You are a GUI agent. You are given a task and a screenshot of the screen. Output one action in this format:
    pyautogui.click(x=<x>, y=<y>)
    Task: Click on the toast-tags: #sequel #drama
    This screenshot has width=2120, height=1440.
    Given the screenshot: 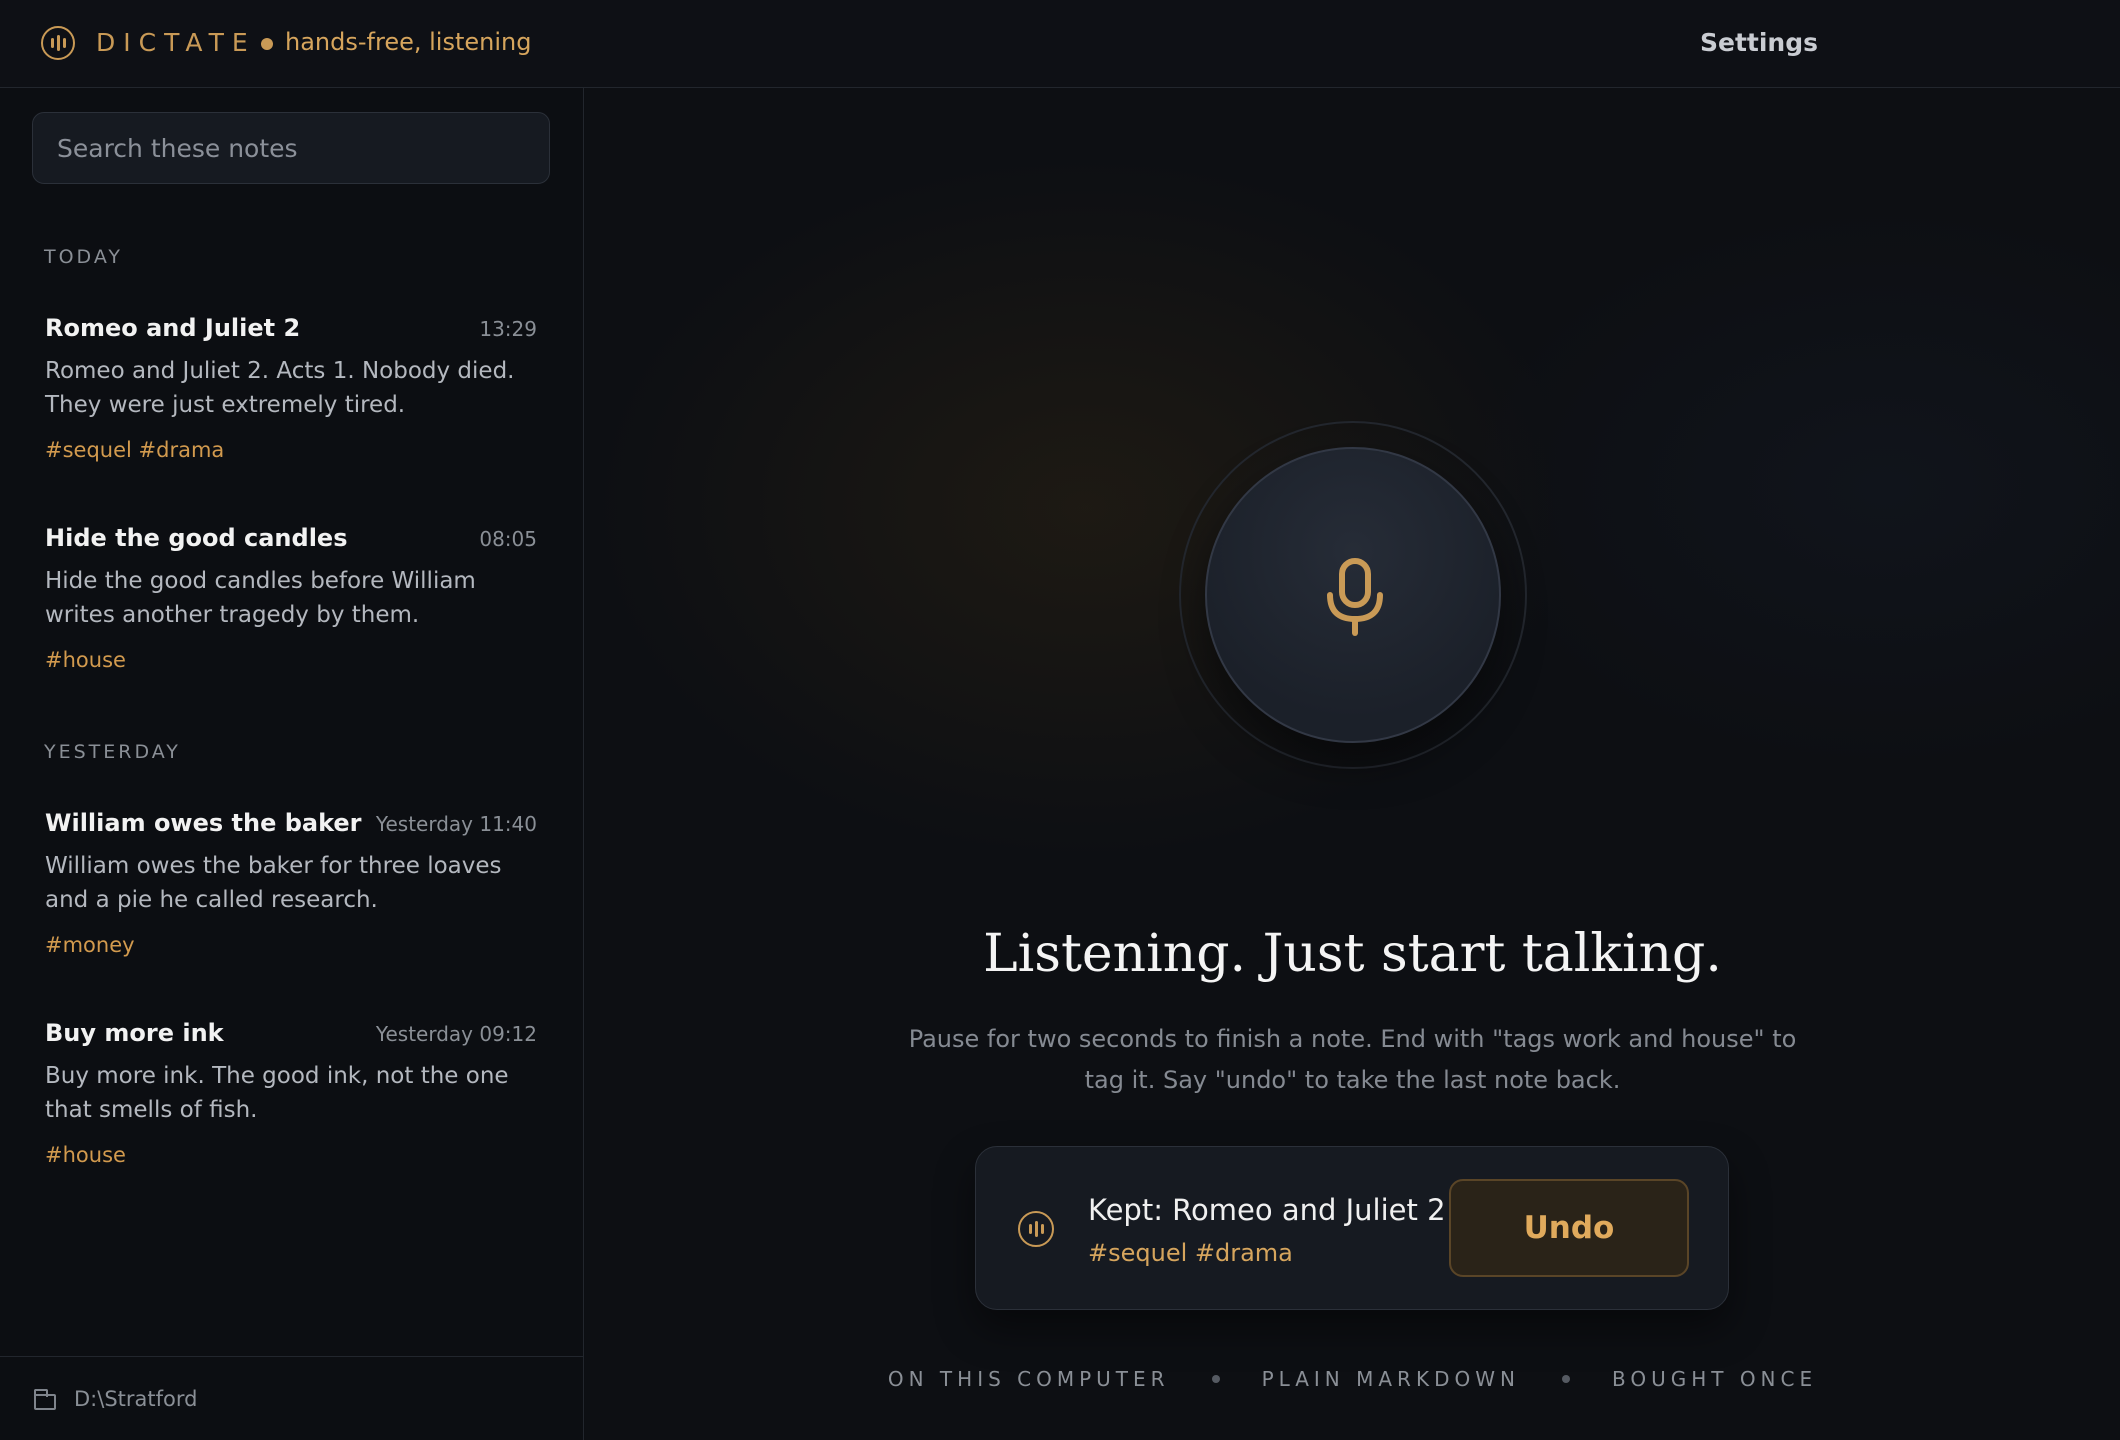 What is the action you would take?
    pyautogui.click(x=1190, y=1253)
    